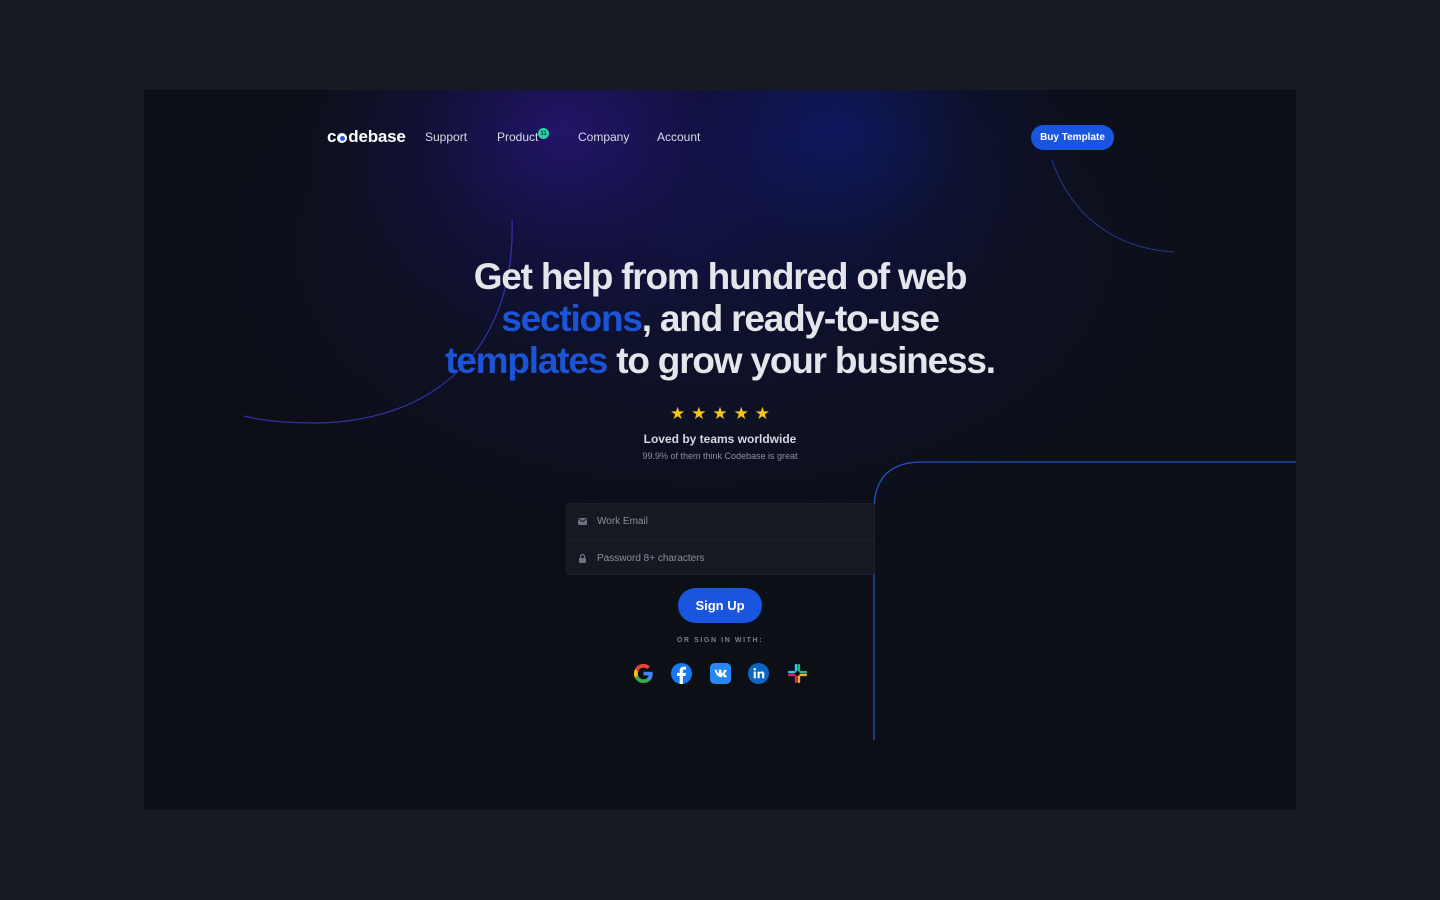 The image size is (1440, 900). I want to click on slack-icon, so click(797, 673).